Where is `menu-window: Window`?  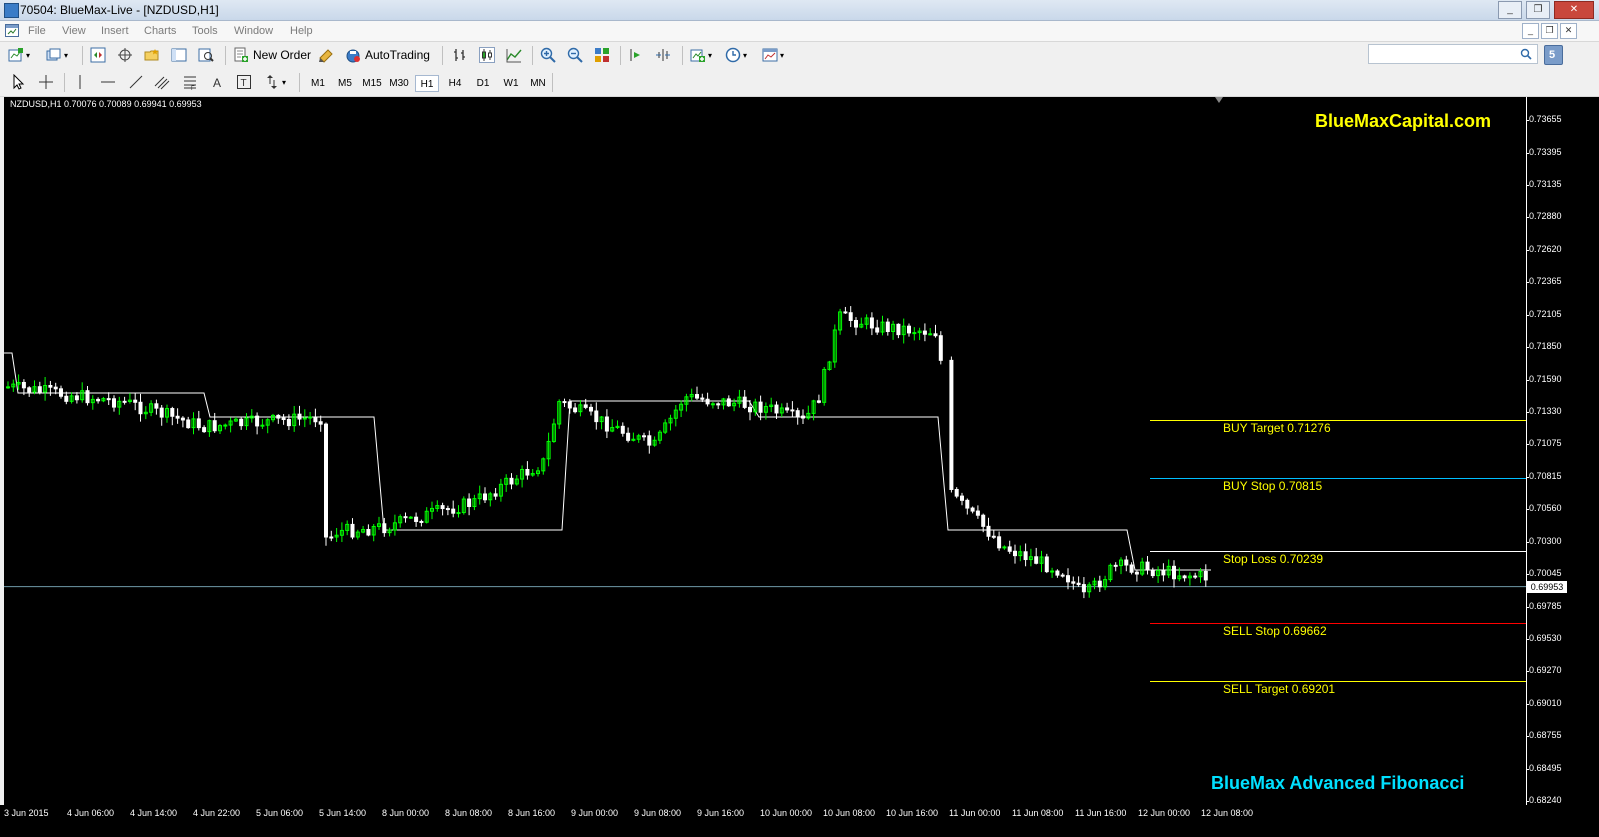 menu-window: Window is located at coordinates (253, 31).